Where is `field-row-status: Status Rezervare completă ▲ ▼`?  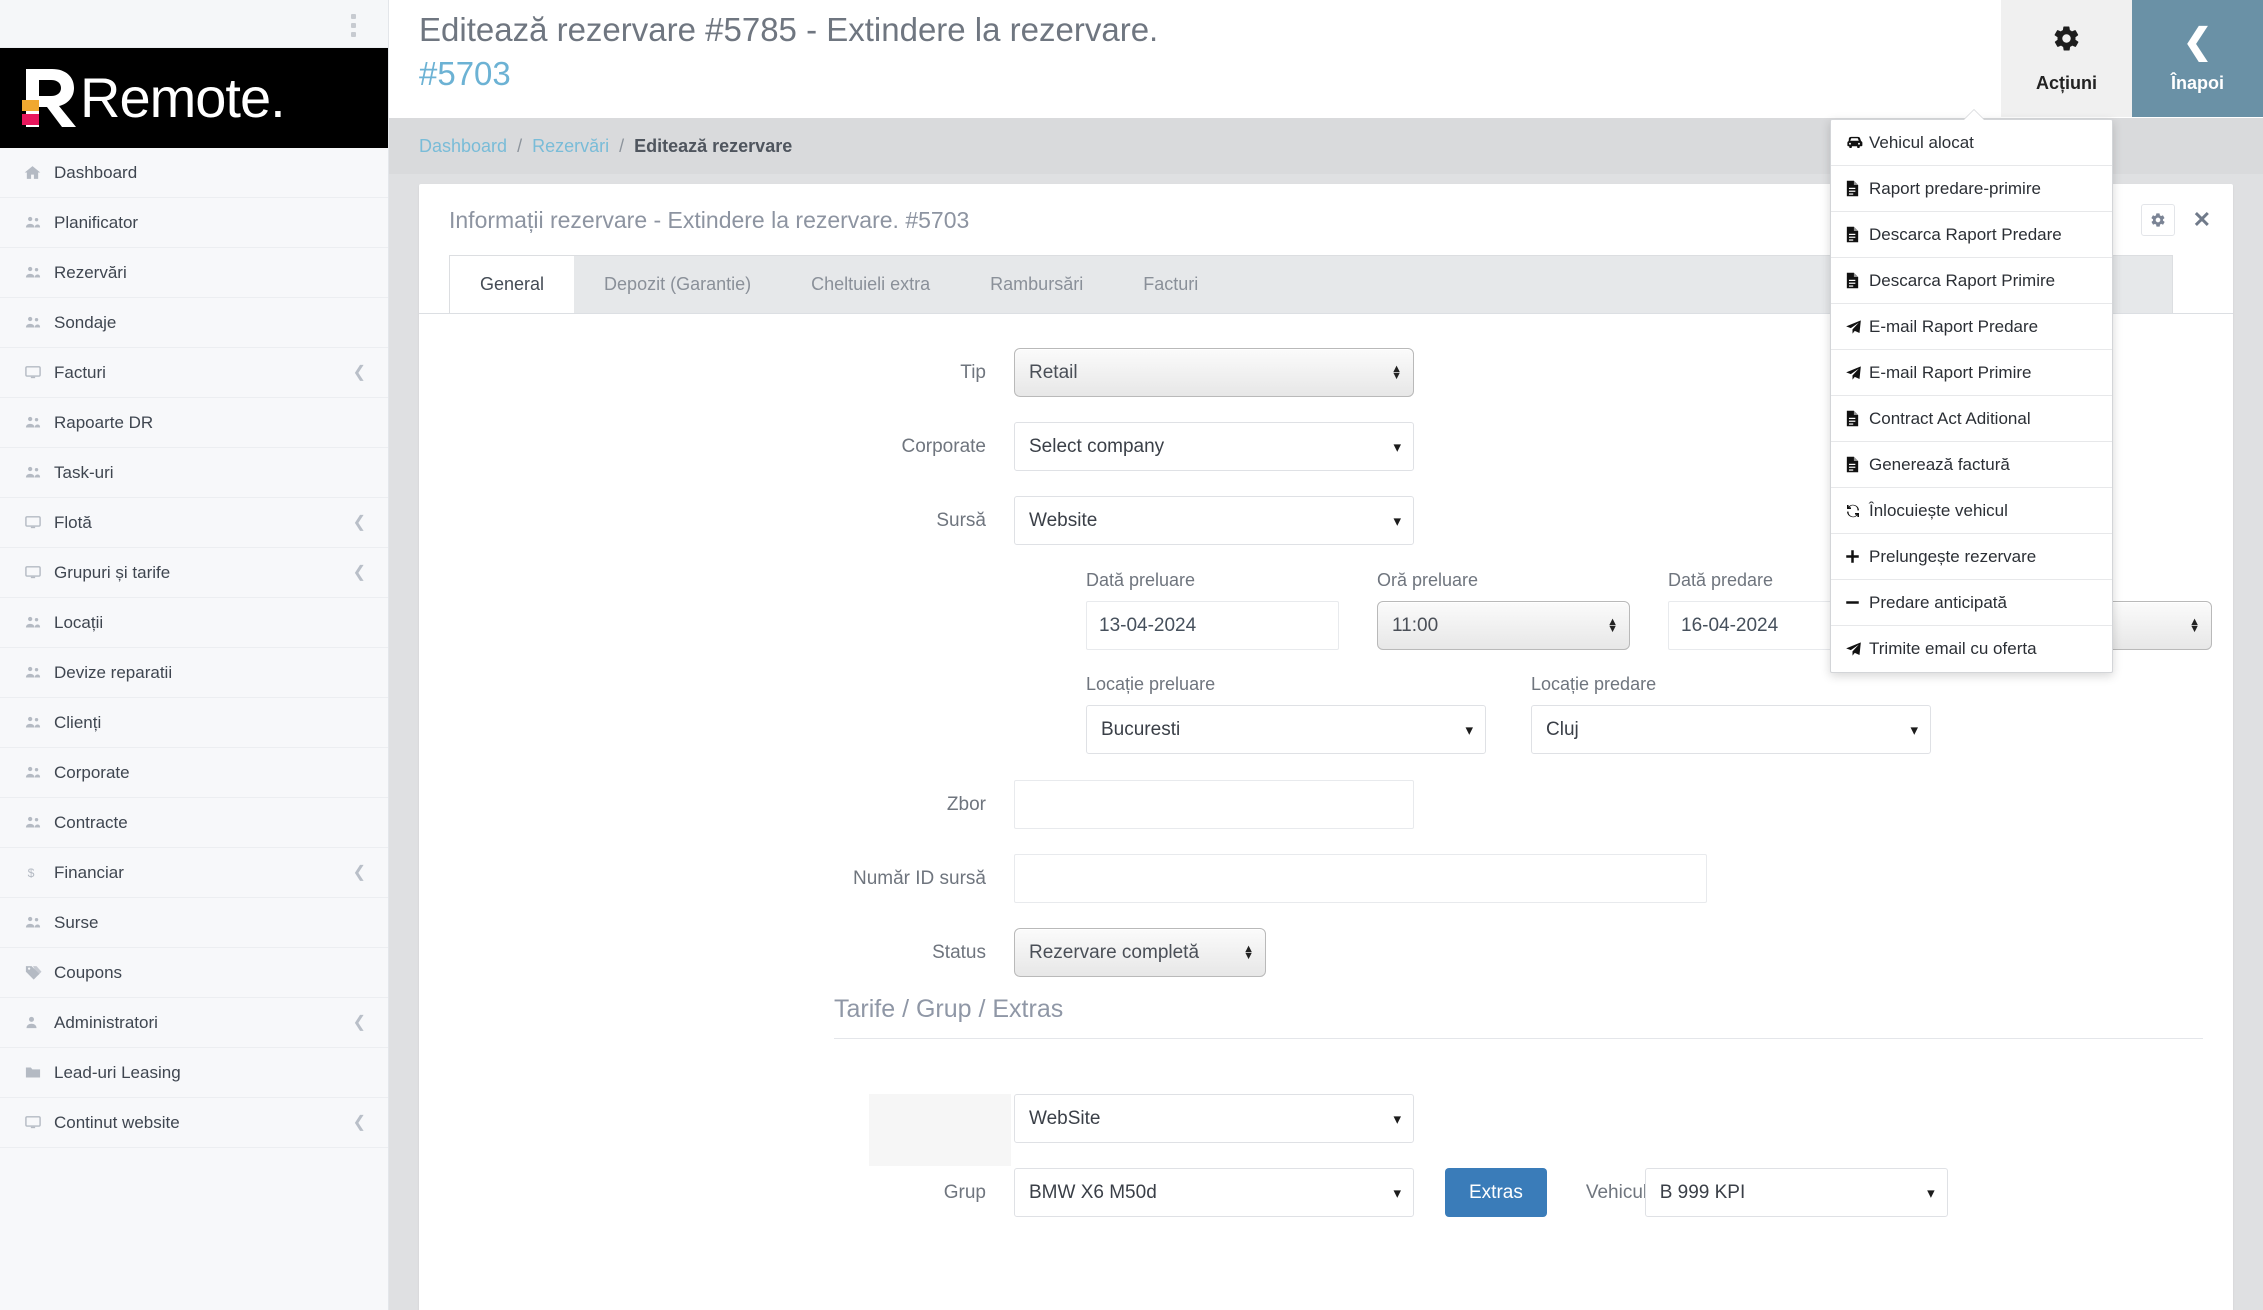
field-row-status: Status Rezervare completă ▲ ▼ is located at coordinates (1326, 952).